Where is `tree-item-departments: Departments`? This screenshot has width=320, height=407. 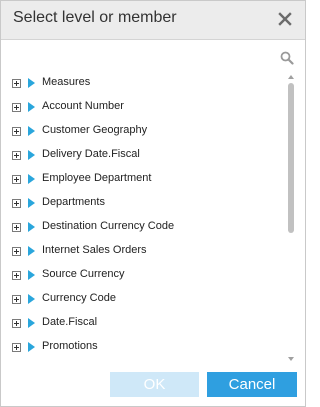 tree-item-departments: Departments is located at coordinates (143, 205).